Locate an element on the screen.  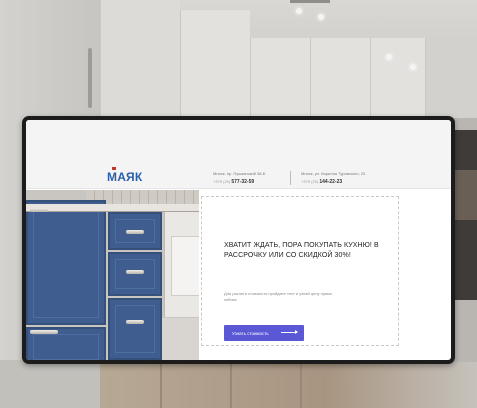
get-price-button: Узнать стоимость is located at coordinates (264, 333).